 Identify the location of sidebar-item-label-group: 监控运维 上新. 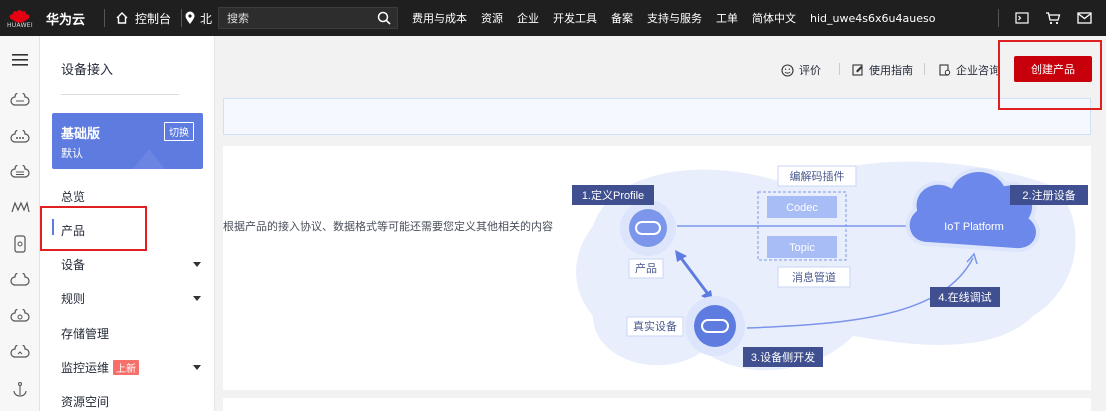
(100, 367).